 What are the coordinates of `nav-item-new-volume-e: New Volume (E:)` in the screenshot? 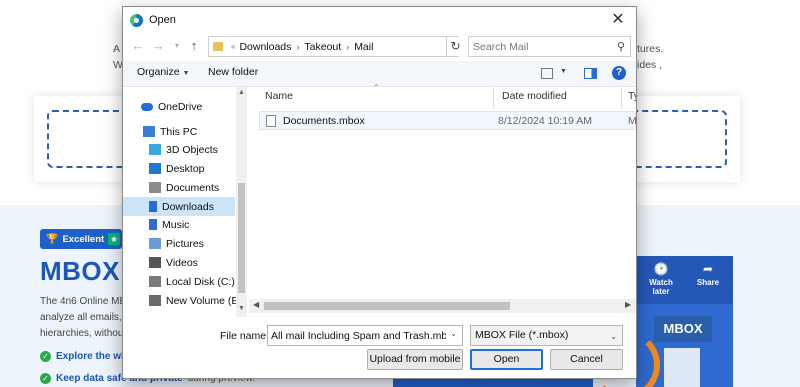 It's located at (184, 300).